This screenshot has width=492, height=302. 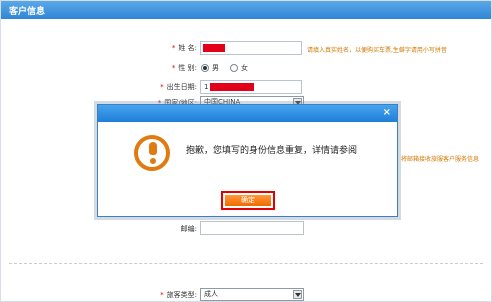 What do you see at coordinates (215, 68) in the screenshot?
I see `gender-male-label: 男` at bounding box center [215, 68].